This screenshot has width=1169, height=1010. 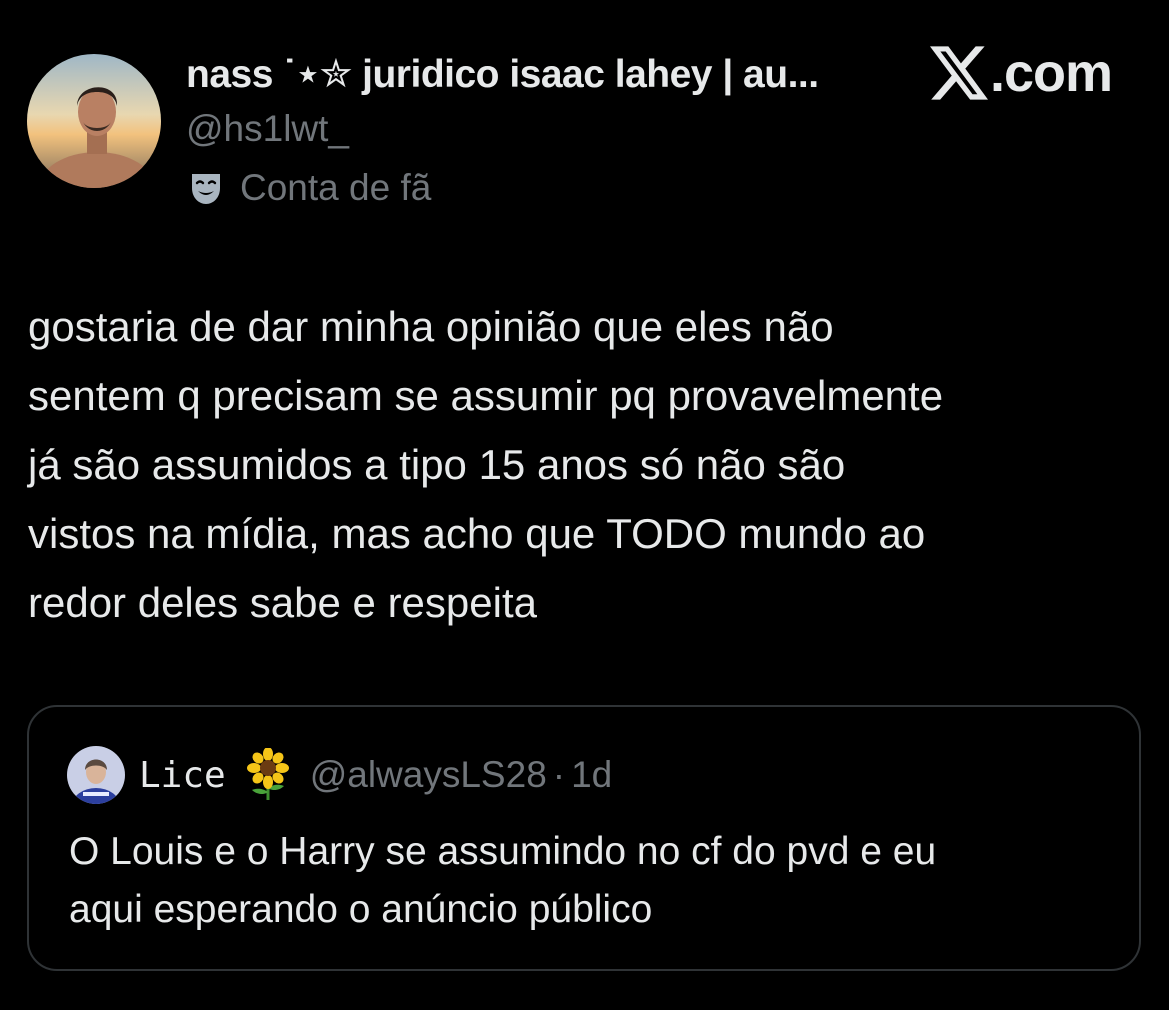 I want to click on author-avatar-photo, so click(x=94, y=121).